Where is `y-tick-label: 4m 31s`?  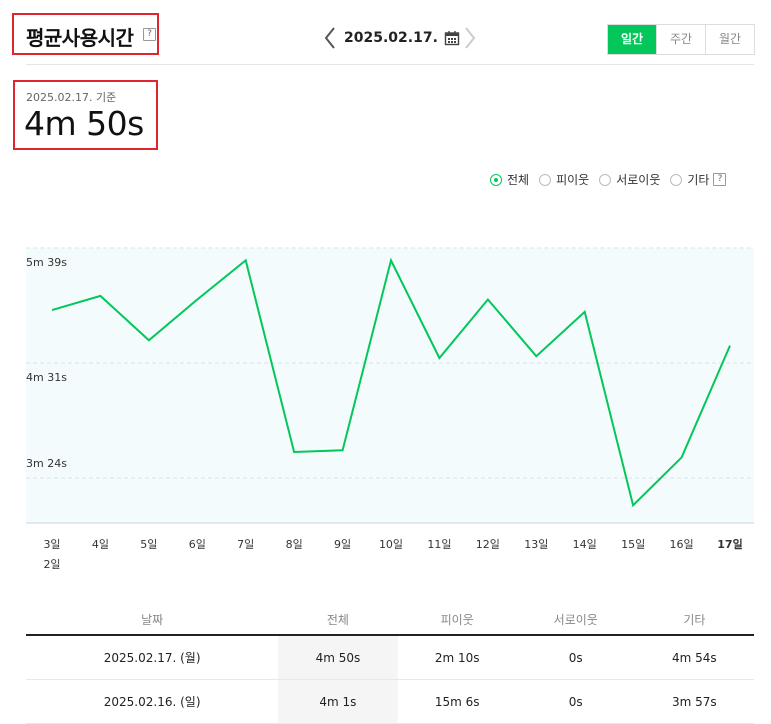
y-tick-label: 4m 31s is located at coordinates (46, 377).